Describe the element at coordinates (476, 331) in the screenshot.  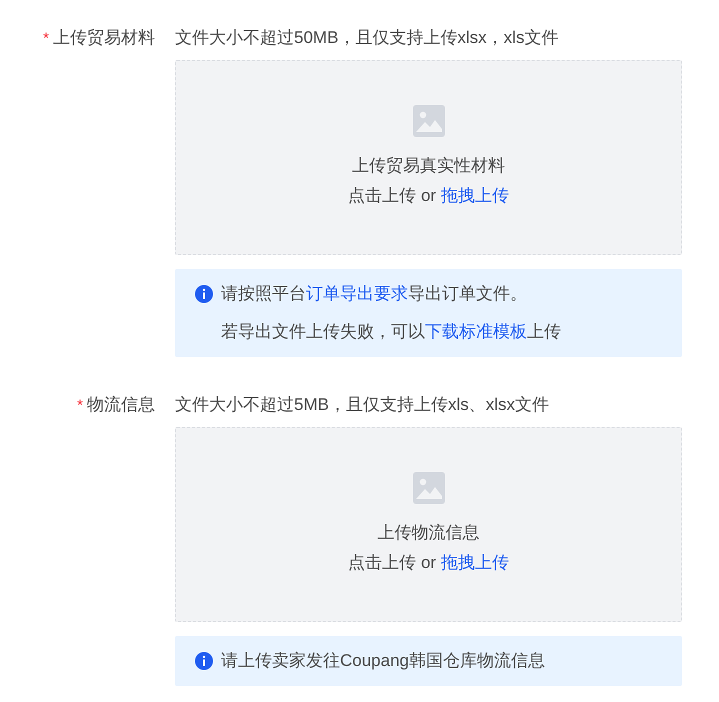
I see `notice-link: 下载标准模板` at that location.